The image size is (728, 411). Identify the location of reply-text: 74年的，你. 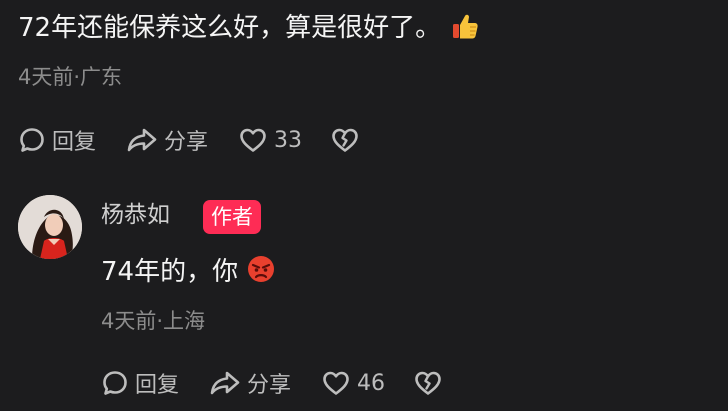
(188, 273).